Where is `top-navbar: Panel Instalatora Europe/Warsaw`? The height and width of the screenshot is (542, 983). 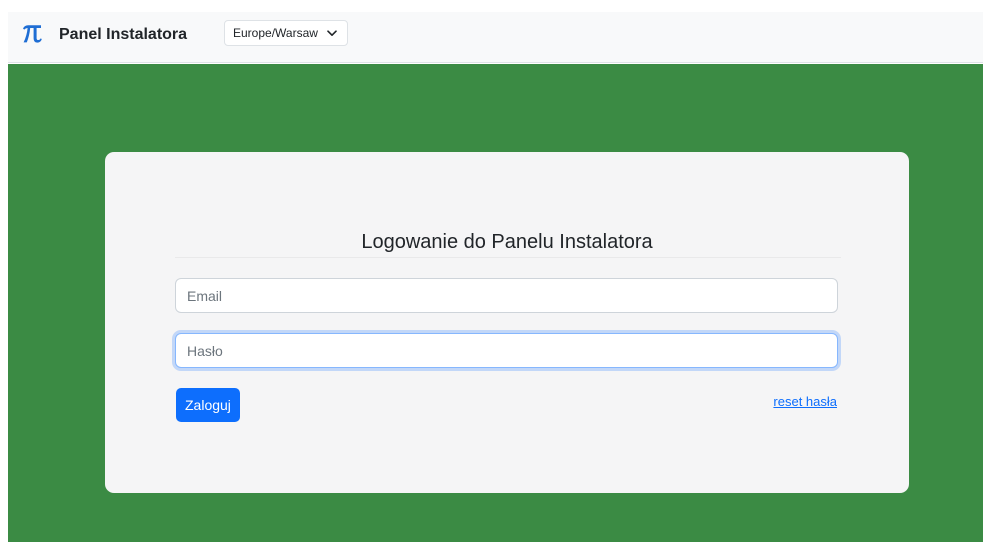 top-navbar: Panel Instalatora Europe/Warsaw is located at coordinates (495, 37).